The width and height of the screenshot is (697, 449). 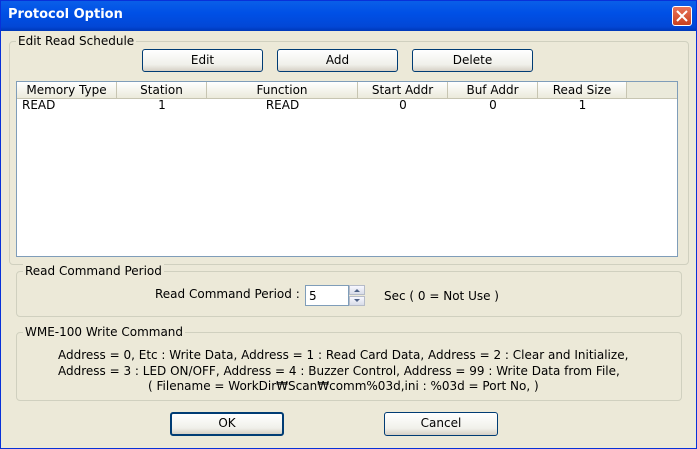 What do you see at coordinates (472, 60) in the screenshot?
I see `delete-button: Delete` at bounding box center [472, 60].